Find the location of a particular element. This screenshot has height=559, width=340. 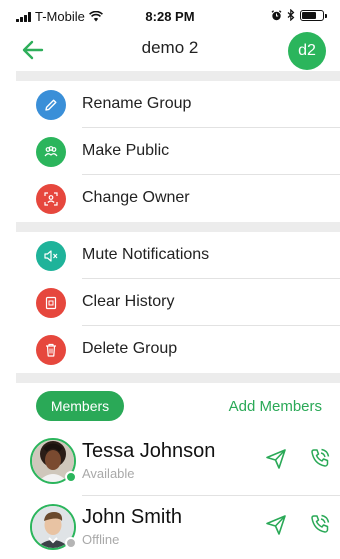

status-bar: T-Mobile 8:28 PM is located at coordinates (170, 16).